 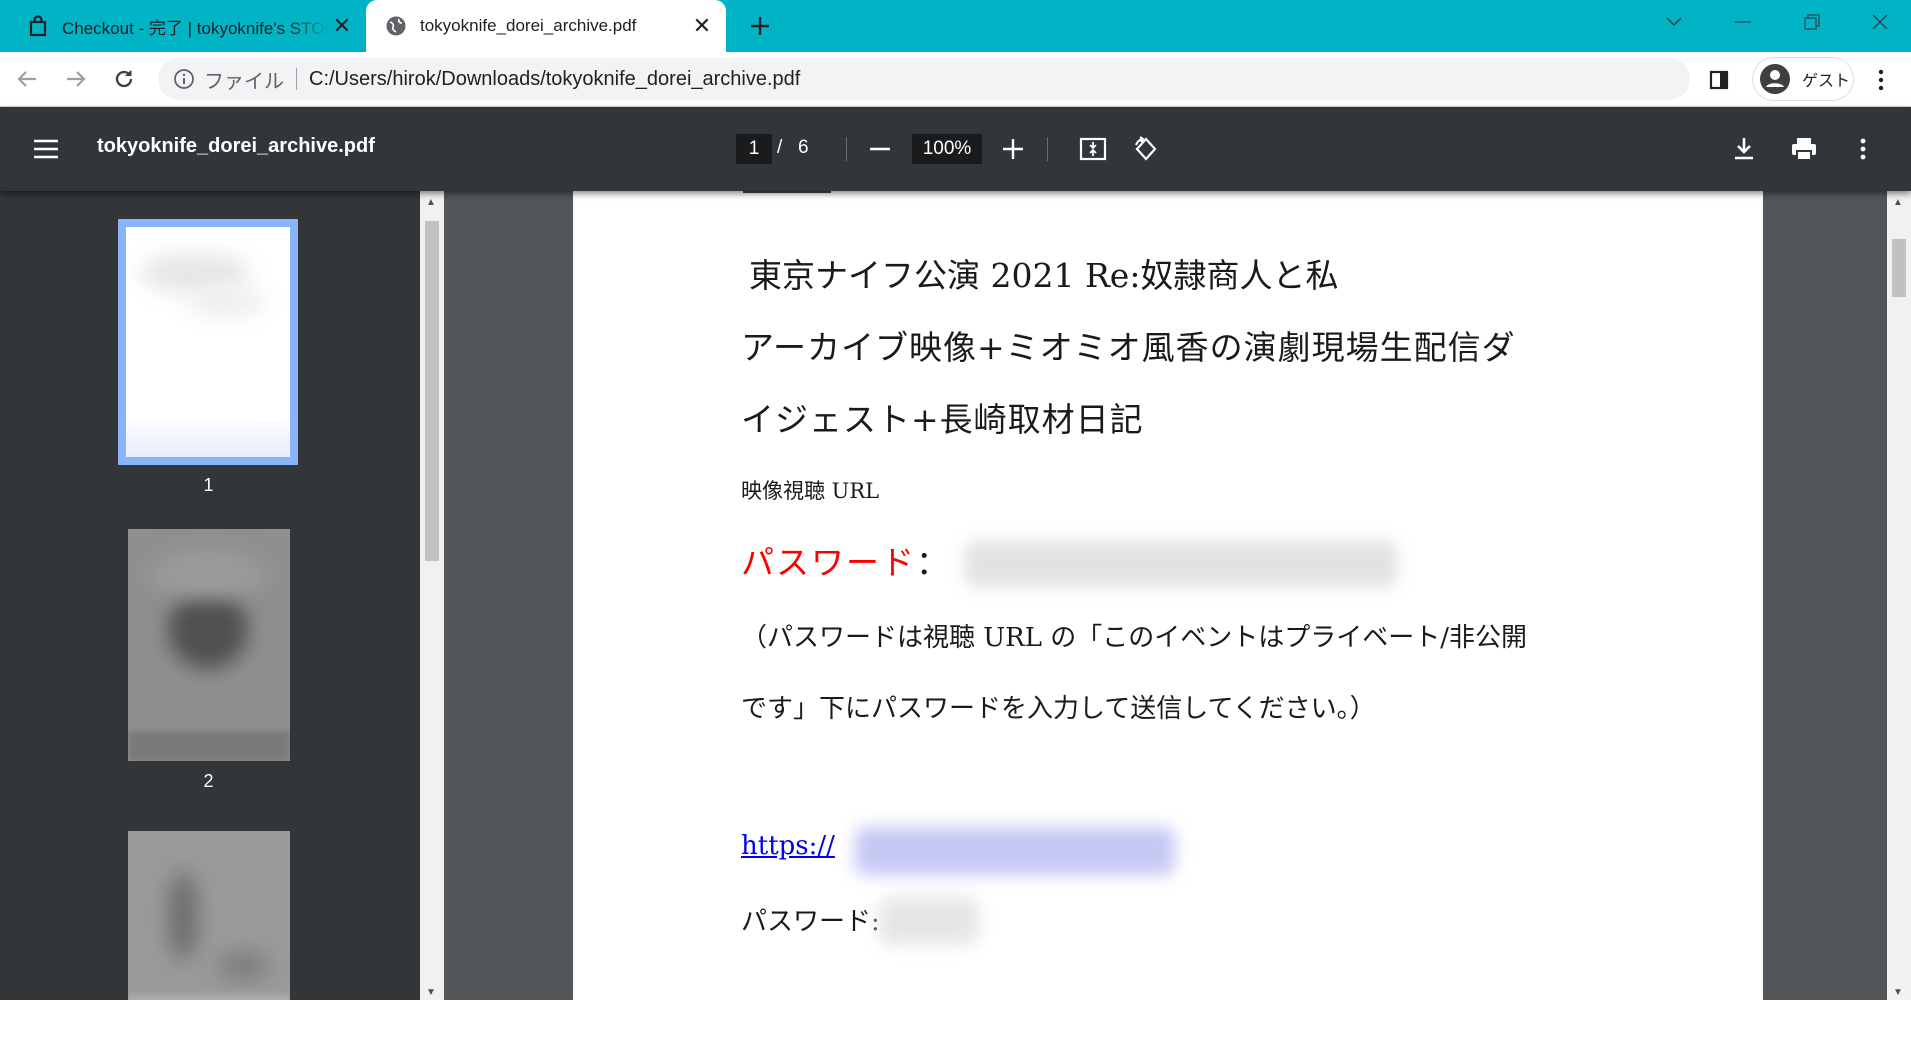 I want to click on document-subtitle: アーカイブ映像+ミオミオ風香の演劇現場生配信ダ, so click(x=1128, y=347).